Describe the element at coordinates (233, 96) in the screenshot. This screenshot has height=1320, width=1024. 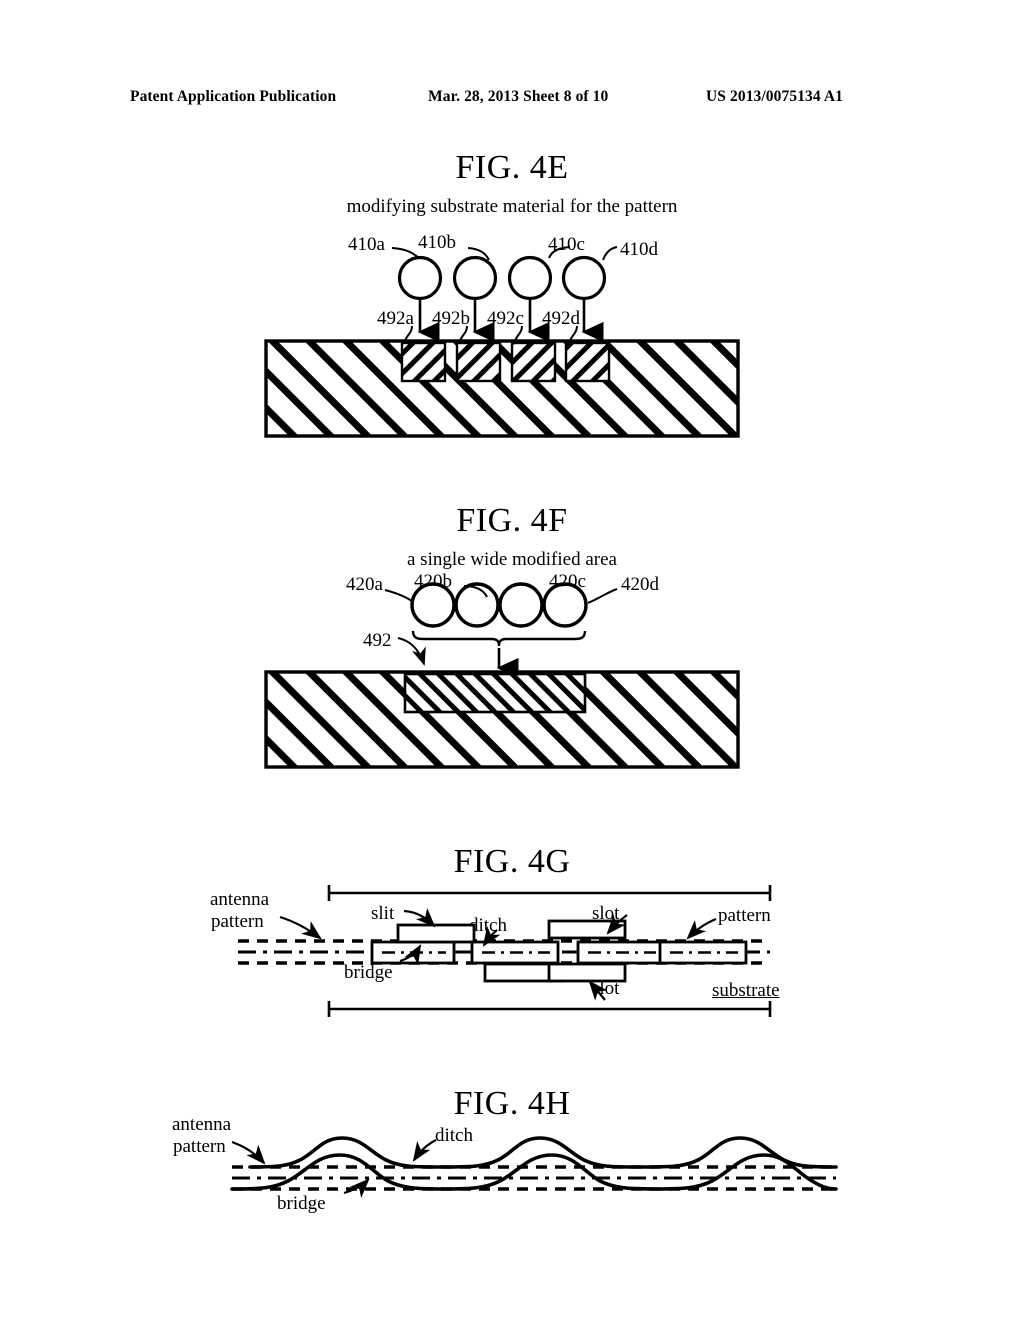
I see `header-publication: Patent Application Publication` at that location.